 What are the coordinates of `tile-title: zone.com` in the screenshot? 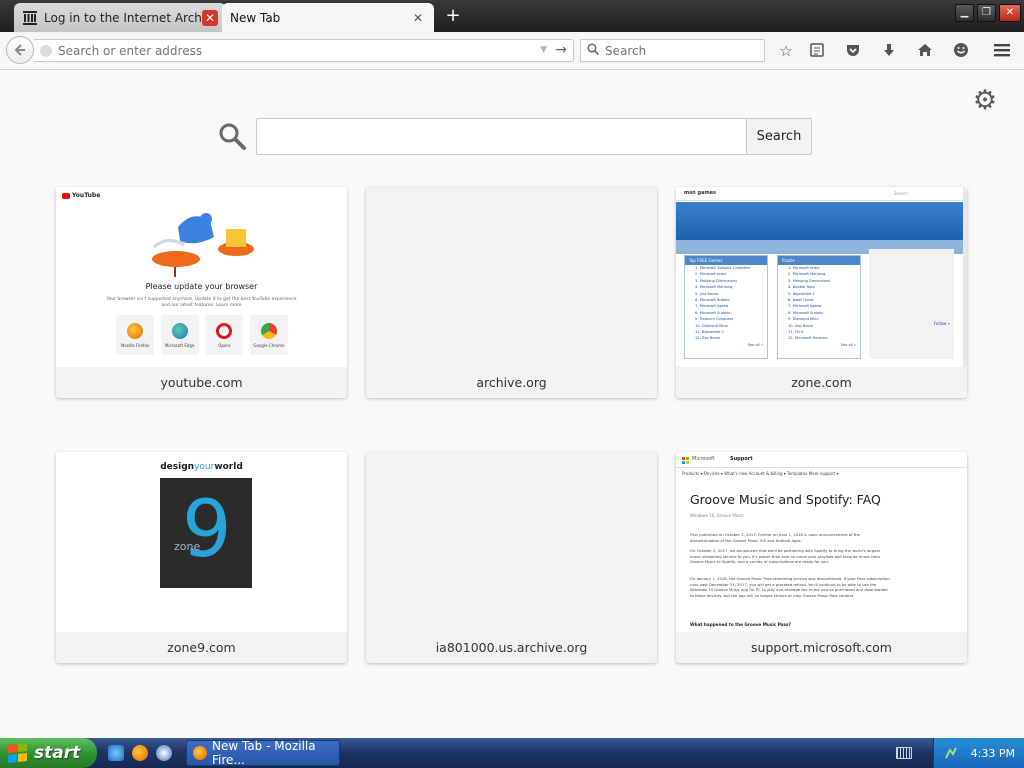 It's located at (821, 382).